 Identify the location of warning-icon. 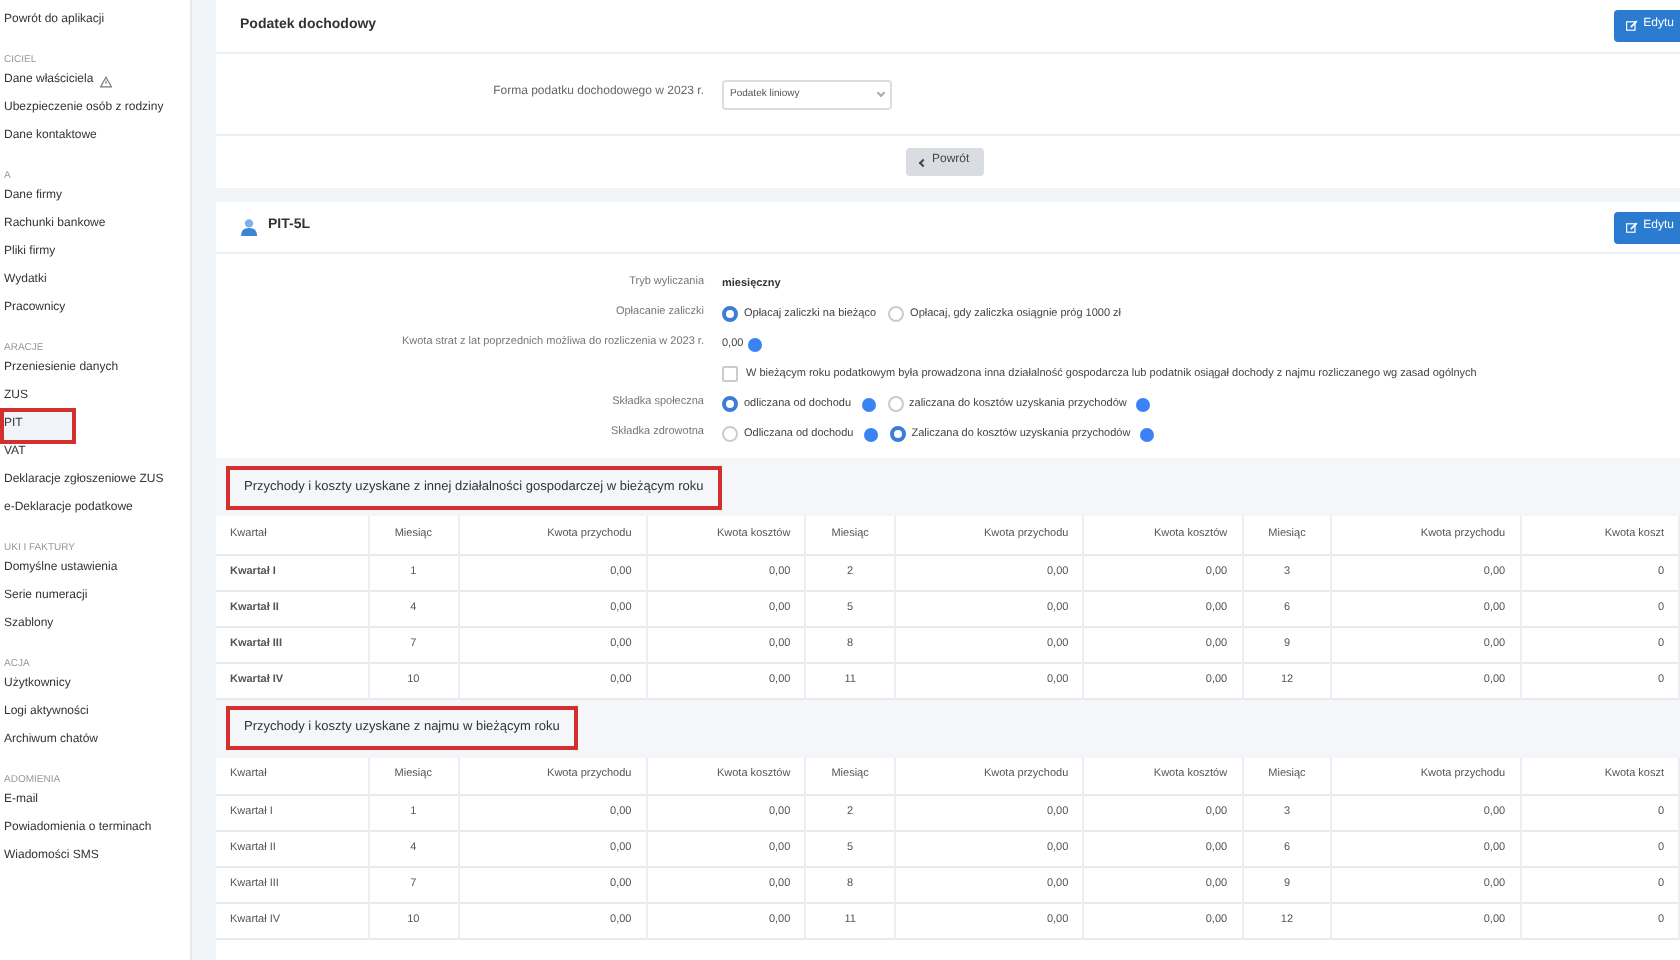
(105, 82).